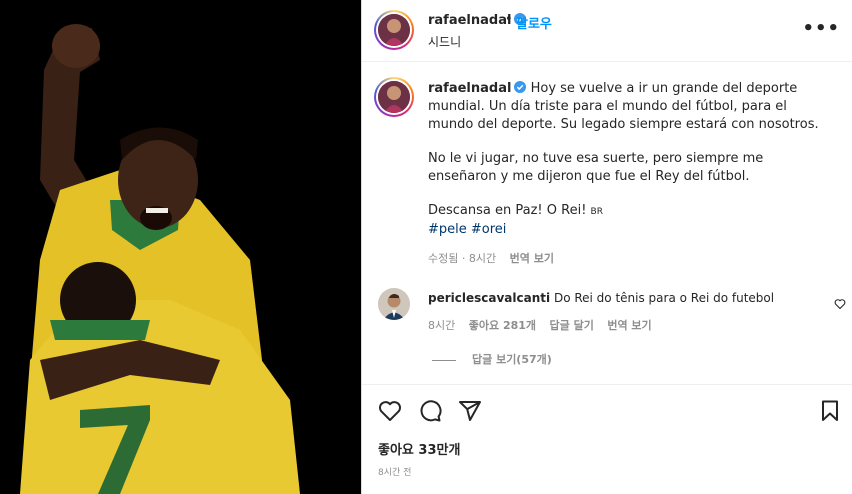 This screenshot has width=852, height=494. I want to click on share-icon, so click(470, 411).